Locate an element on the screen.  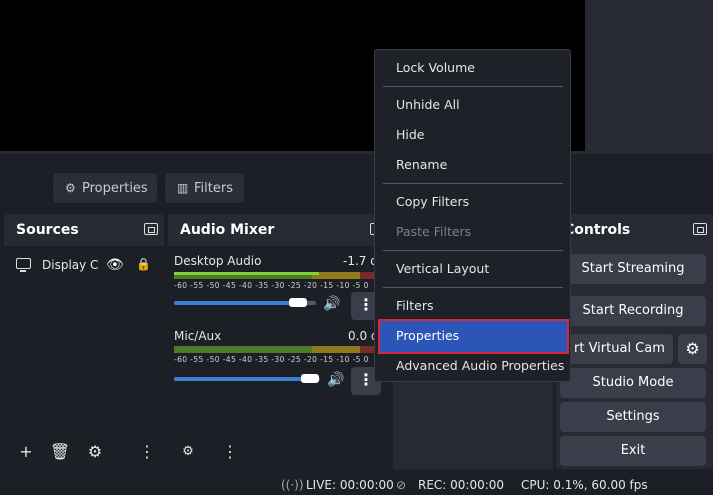
sources-dock-header: Sources is located at coordinates (84, 230).